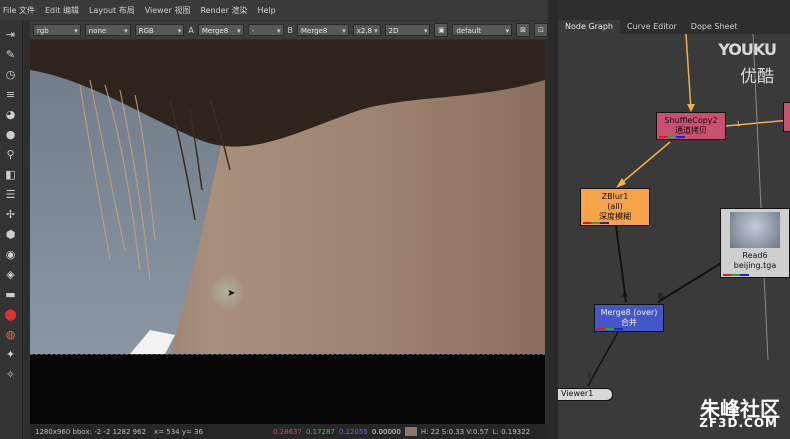  What do you see at coordinates (91, 431) in the screenshot?
I see `format-info: 1280x960 bbox: -2 -2 1282 962` at bounding box center [91, 431].